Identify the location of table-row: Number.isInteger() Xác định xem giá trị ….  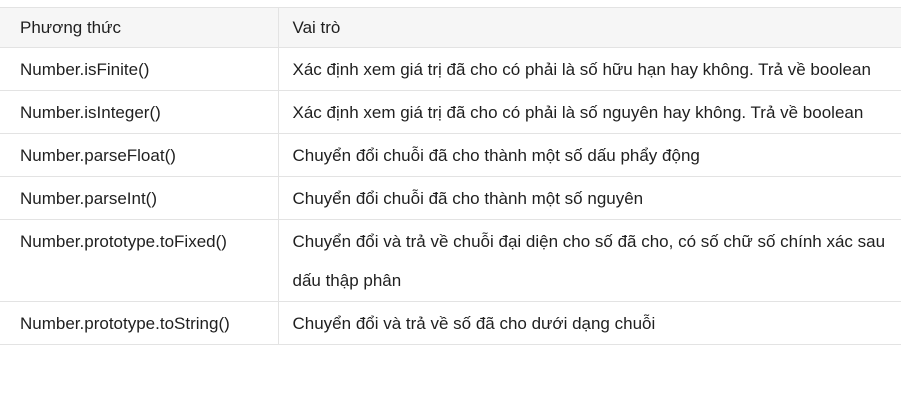
(450, 112).